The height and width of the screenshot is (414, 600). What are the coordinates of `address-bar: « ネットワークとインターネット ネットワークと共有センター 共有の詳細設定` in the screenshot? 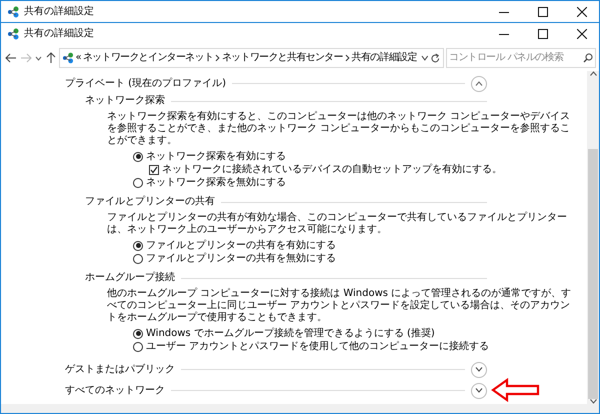 It's located at (251, 58).